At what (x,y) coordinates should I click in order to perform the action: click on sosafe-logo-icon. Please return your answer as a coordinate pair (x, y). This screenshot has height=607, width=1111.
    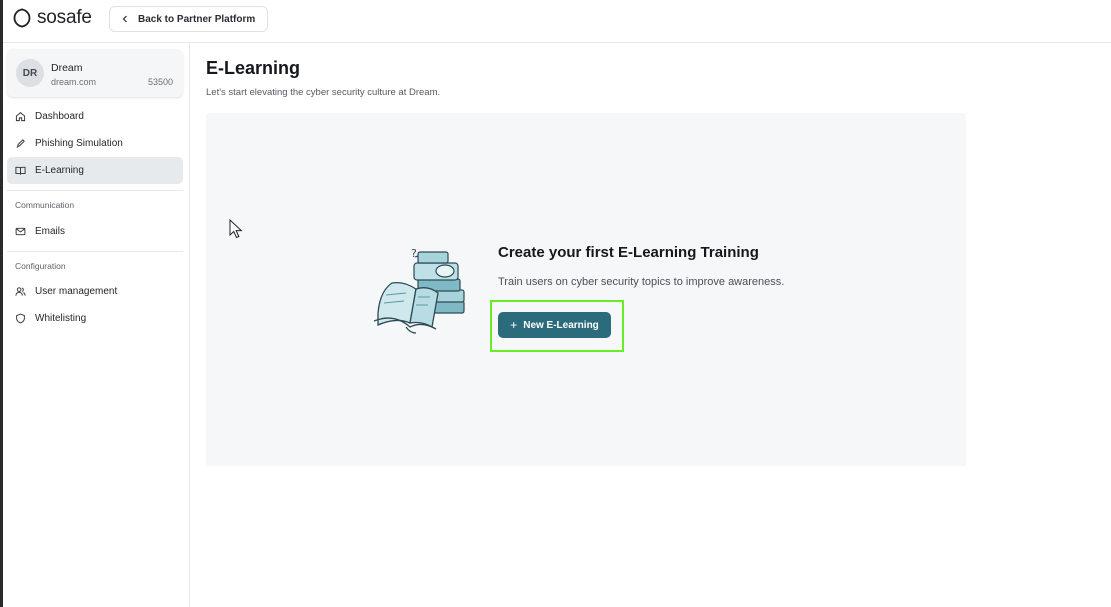
    Looking at the image, I should click on (22, 18).